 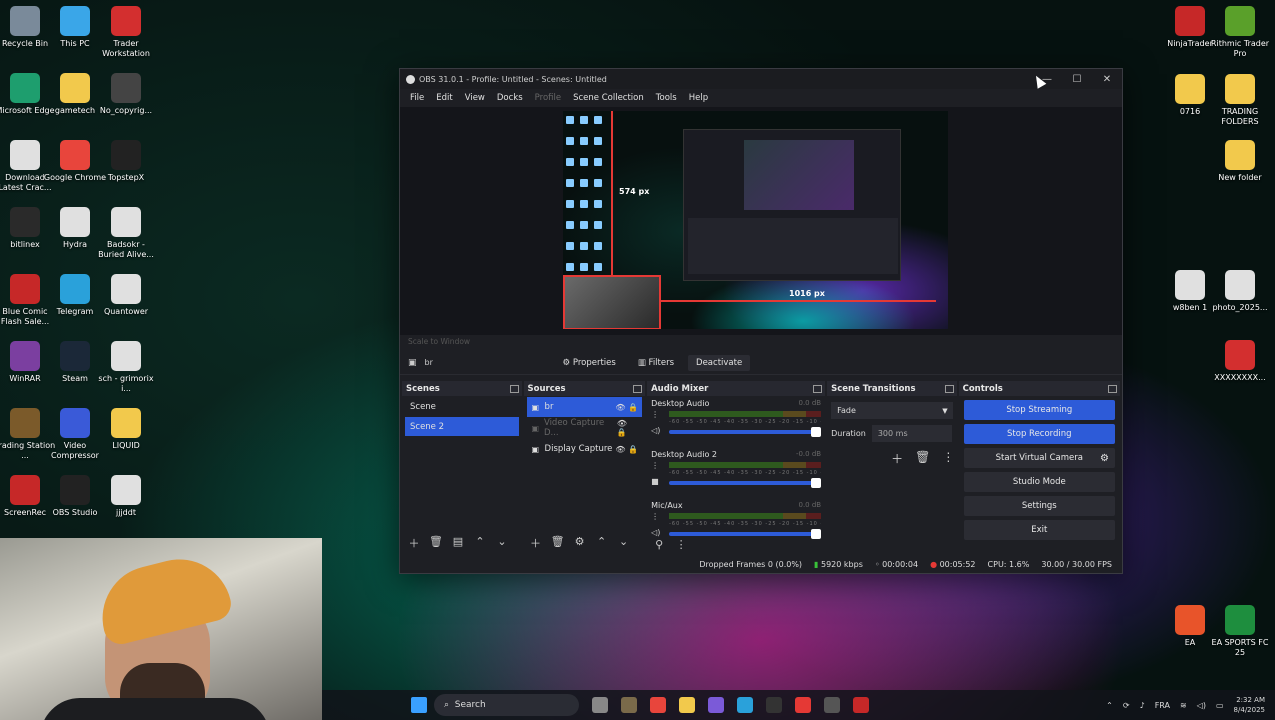 I want to click on source-item: ▣ br 👁 🔒, so click(x=584, y=407).